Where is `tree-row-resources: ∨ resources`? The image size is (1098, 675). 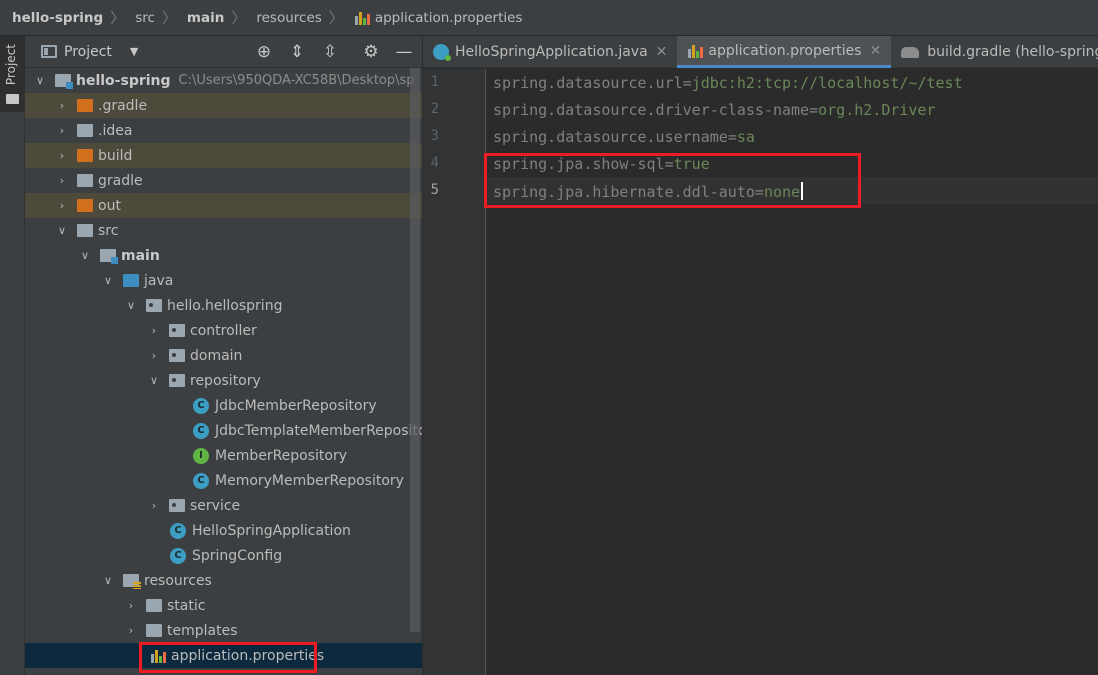
tree-row-resources: ∨ resources is located at coordinates (223, 580).